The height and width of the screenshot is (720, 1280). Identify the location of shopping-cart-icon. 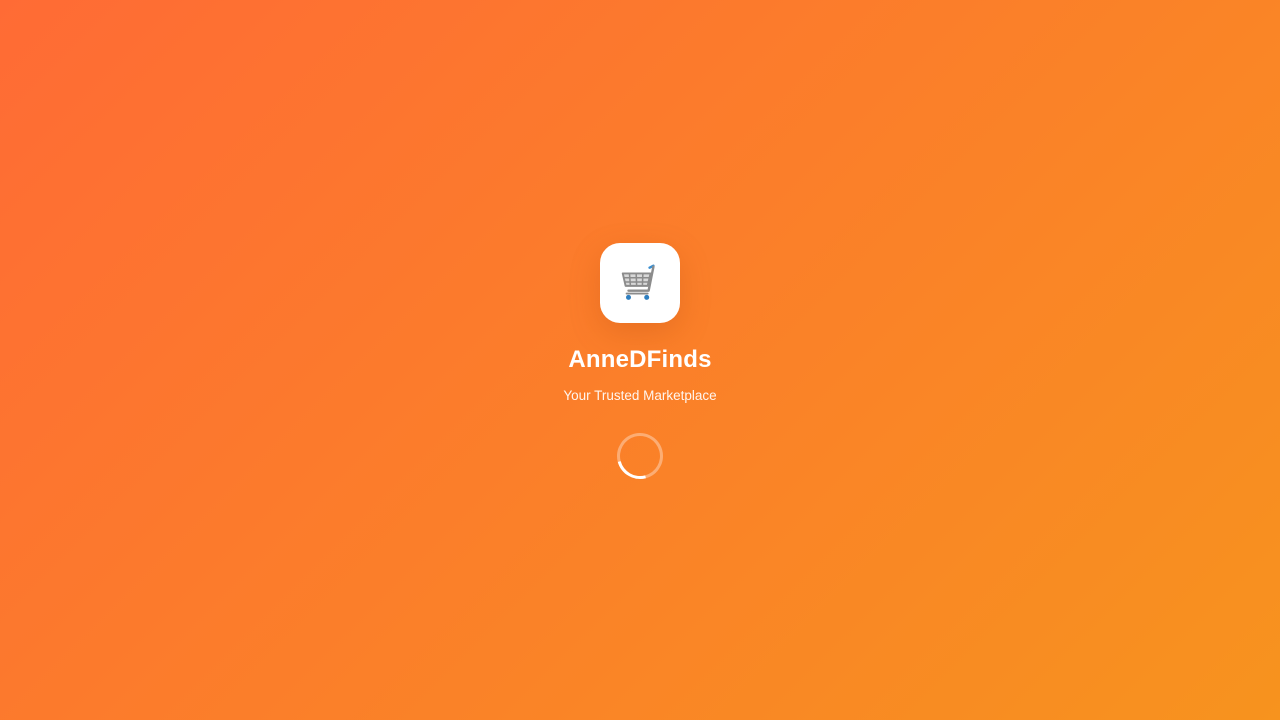
(638, 282).